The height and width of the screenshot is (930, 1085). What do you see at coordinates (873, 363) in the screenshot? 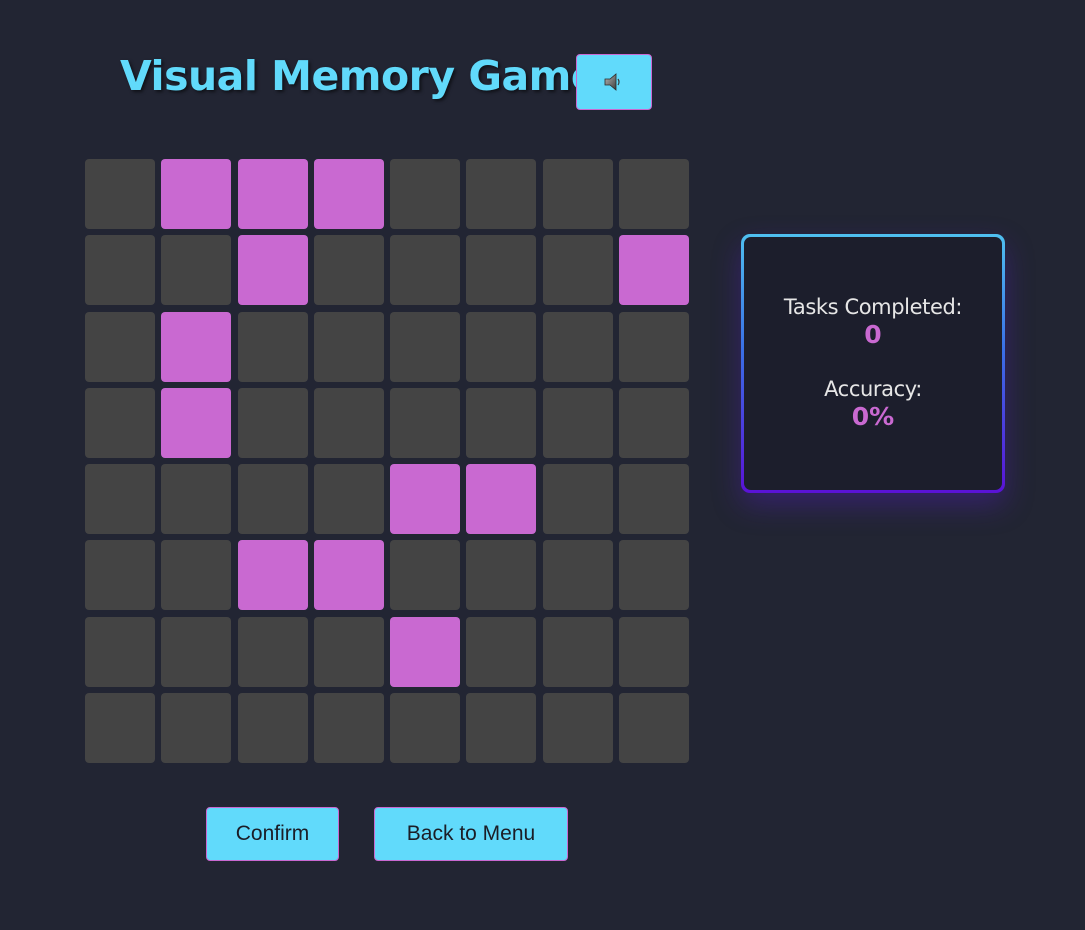
I see `stats-panel: Tasks Completed: 0 Accuracy: 0%` at bounding box center [873, 363].